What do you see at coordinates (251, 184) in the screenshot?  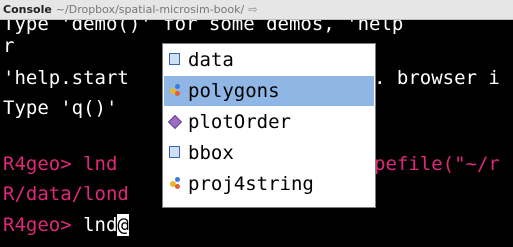 I see `completion-label: proj4string` at bounding box center [251, 184].